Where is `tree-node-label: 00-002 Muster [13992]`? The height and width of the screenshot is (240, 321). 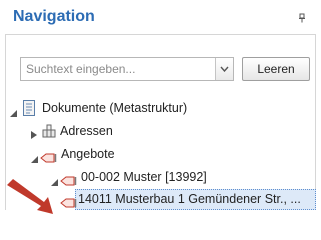 tree-node-label: 00-002 Muster [13992] is located at coordinates (144, 177).